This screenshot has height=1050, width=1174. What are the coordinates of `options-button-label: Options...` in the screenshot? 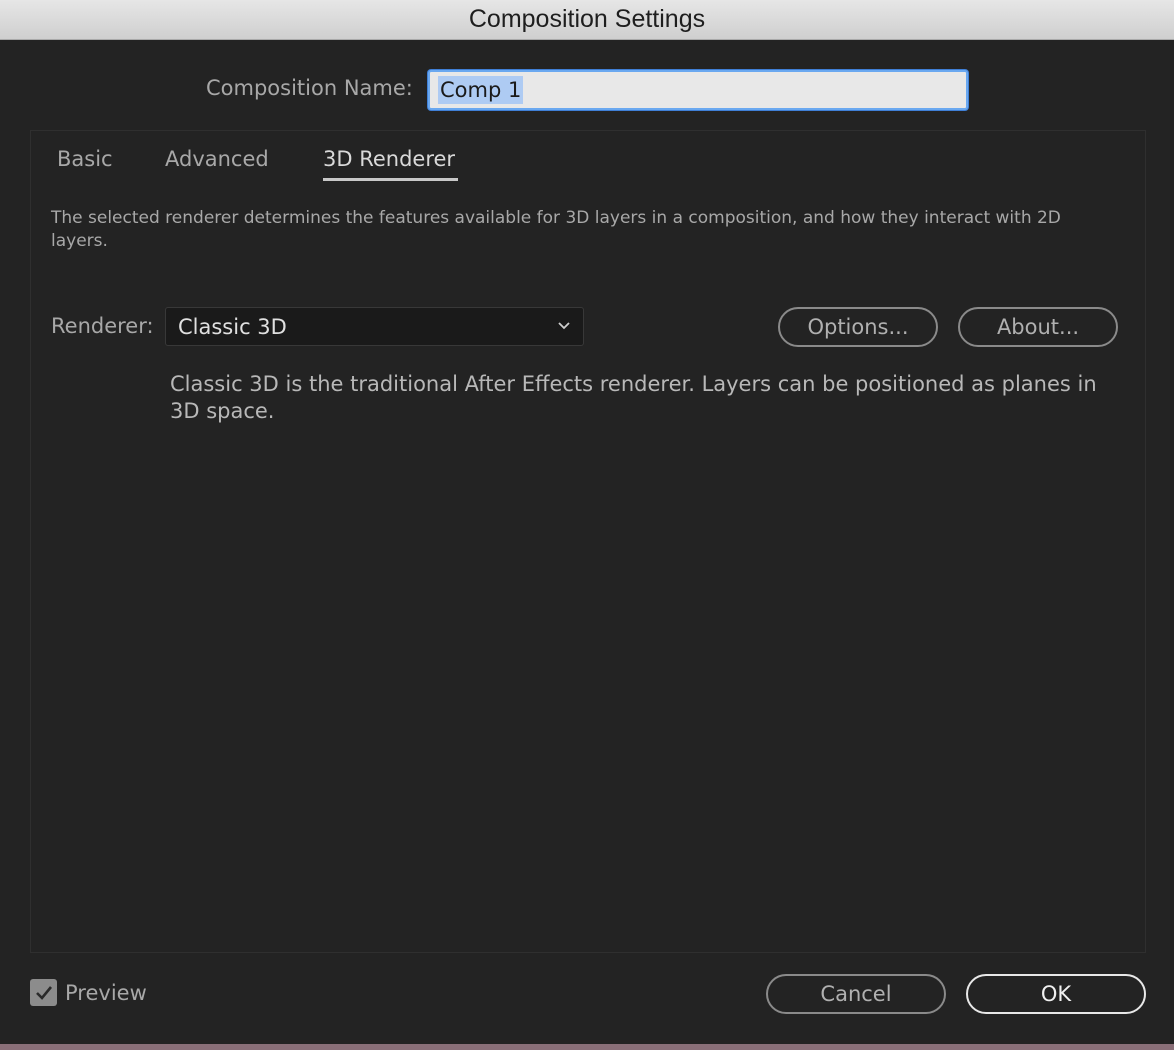 It's located at (858, 327).